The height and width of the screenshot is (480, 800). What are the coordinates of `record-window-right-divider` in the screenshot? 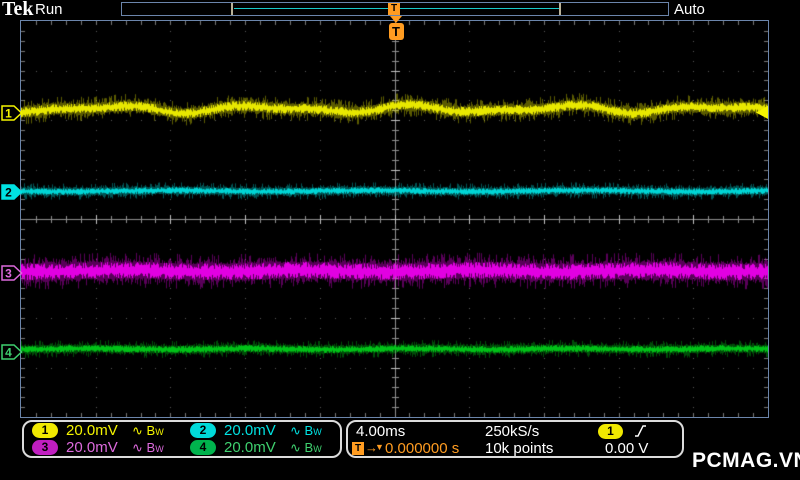 It's located at (560, 9).